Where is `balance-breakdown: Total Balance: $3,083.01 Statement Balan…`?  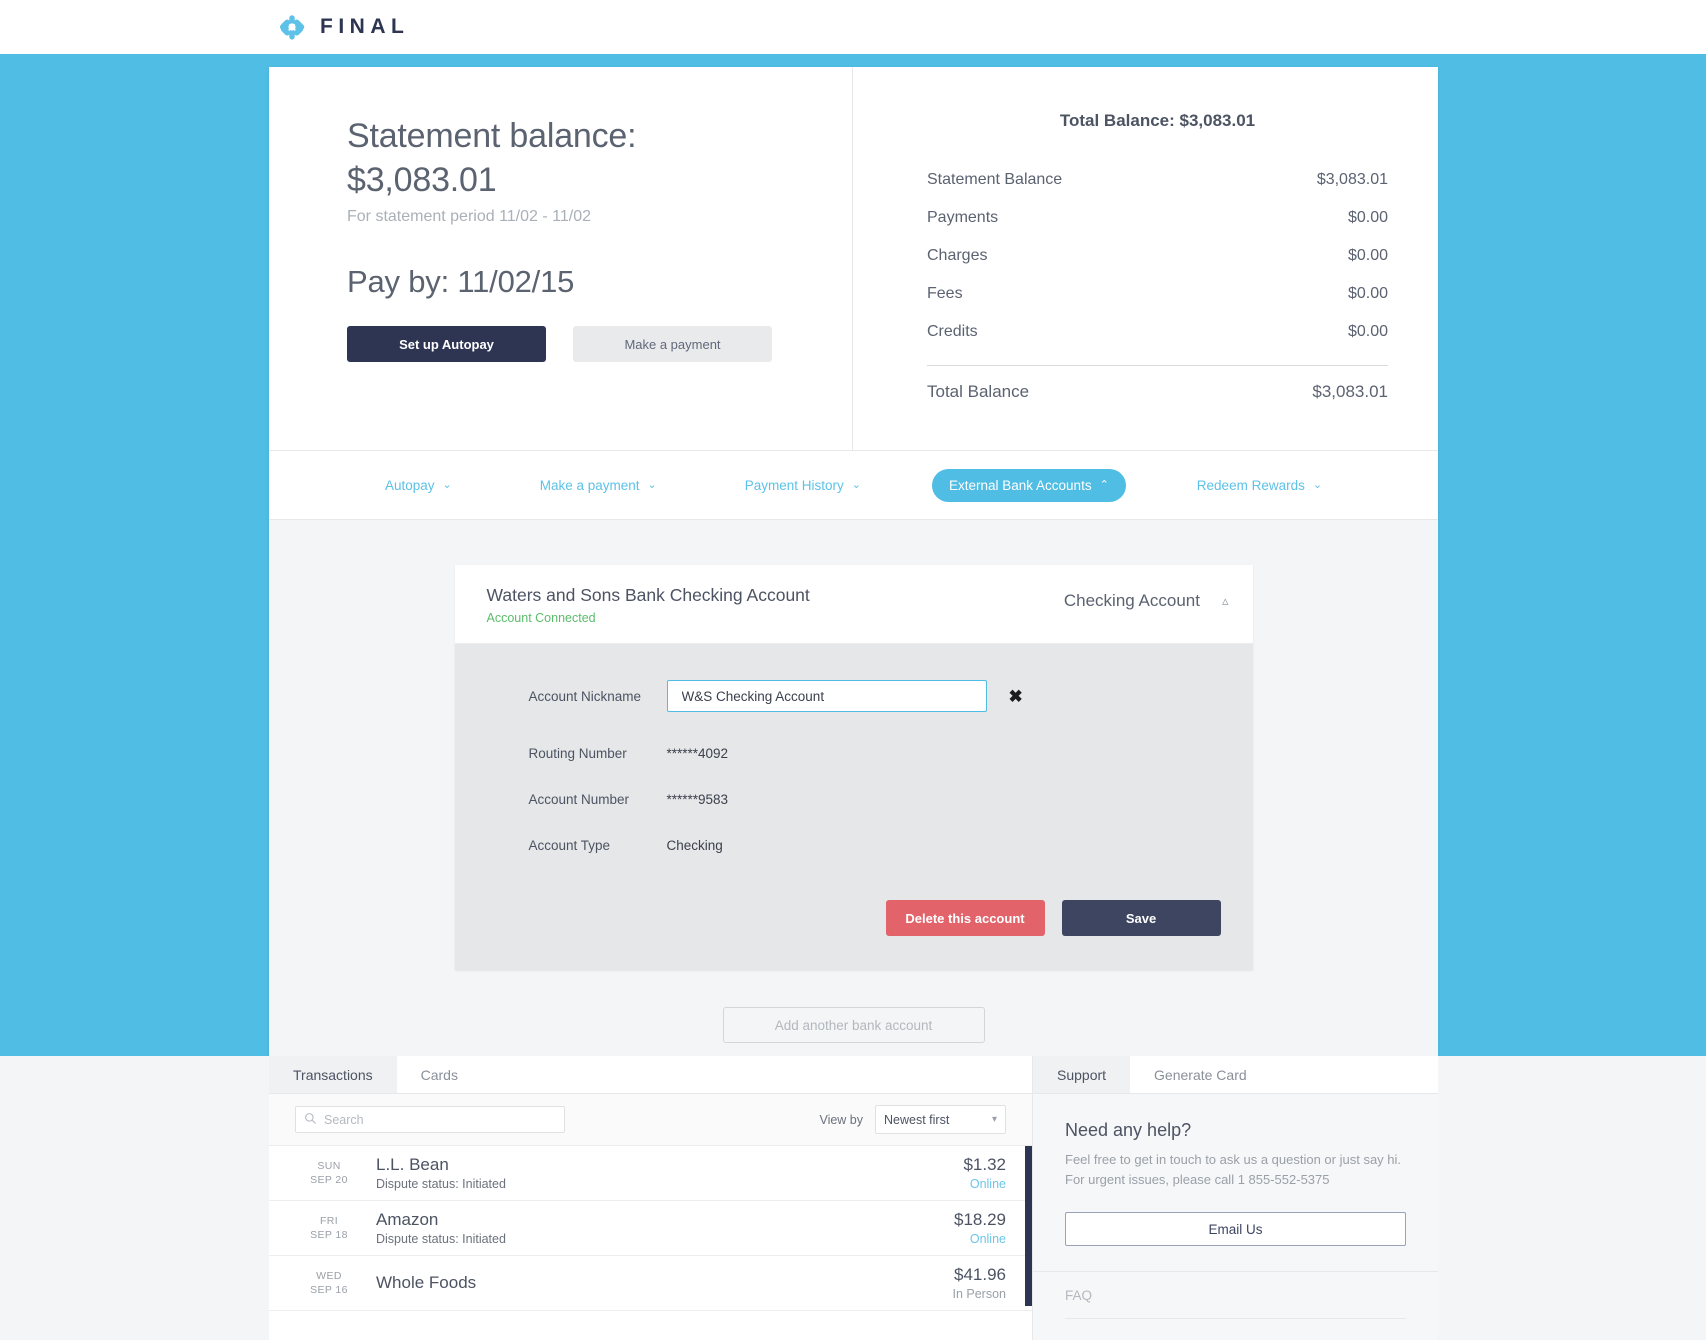 balance-breakdown: Total Balance: $3,083.01 Statement Balan… is located at coordinates (1145, 258).